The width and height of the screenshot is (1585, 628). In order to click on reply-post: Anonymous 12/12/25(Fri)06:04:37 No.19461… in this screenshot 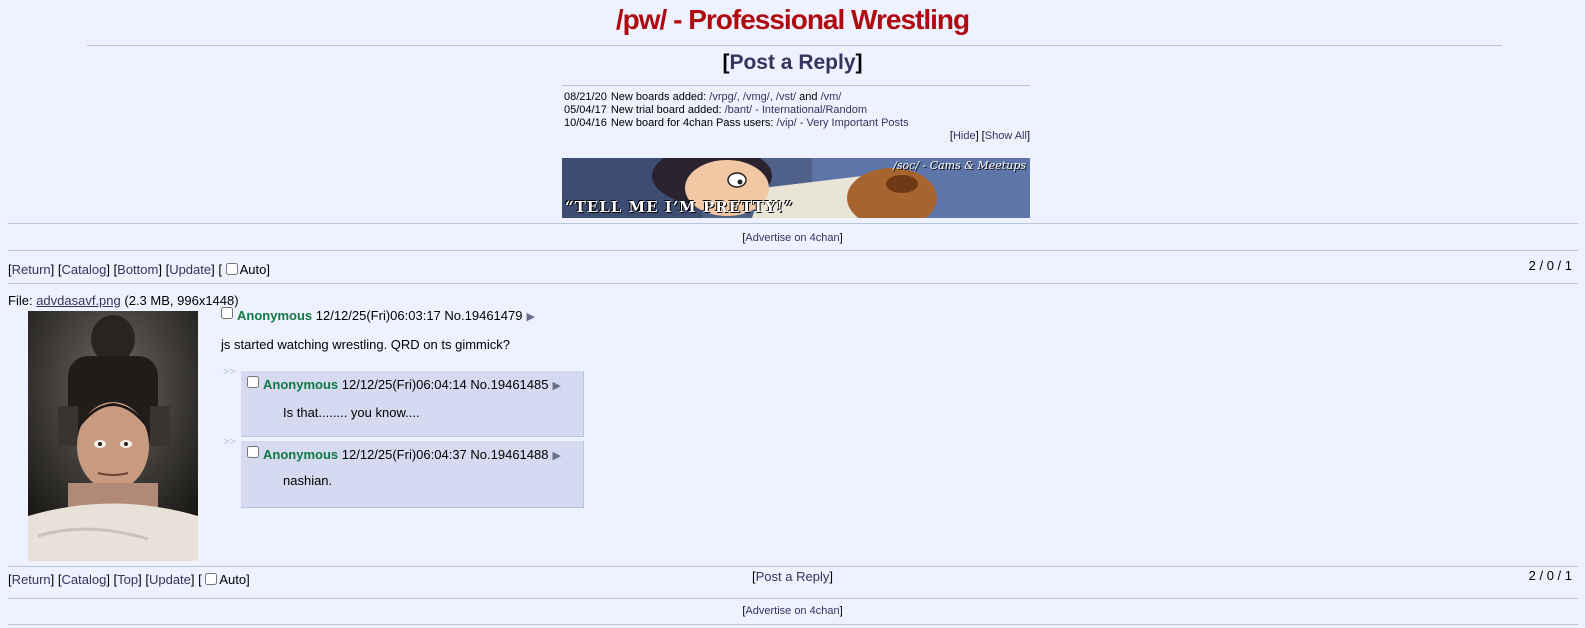, I will do `click(412, 474)`.